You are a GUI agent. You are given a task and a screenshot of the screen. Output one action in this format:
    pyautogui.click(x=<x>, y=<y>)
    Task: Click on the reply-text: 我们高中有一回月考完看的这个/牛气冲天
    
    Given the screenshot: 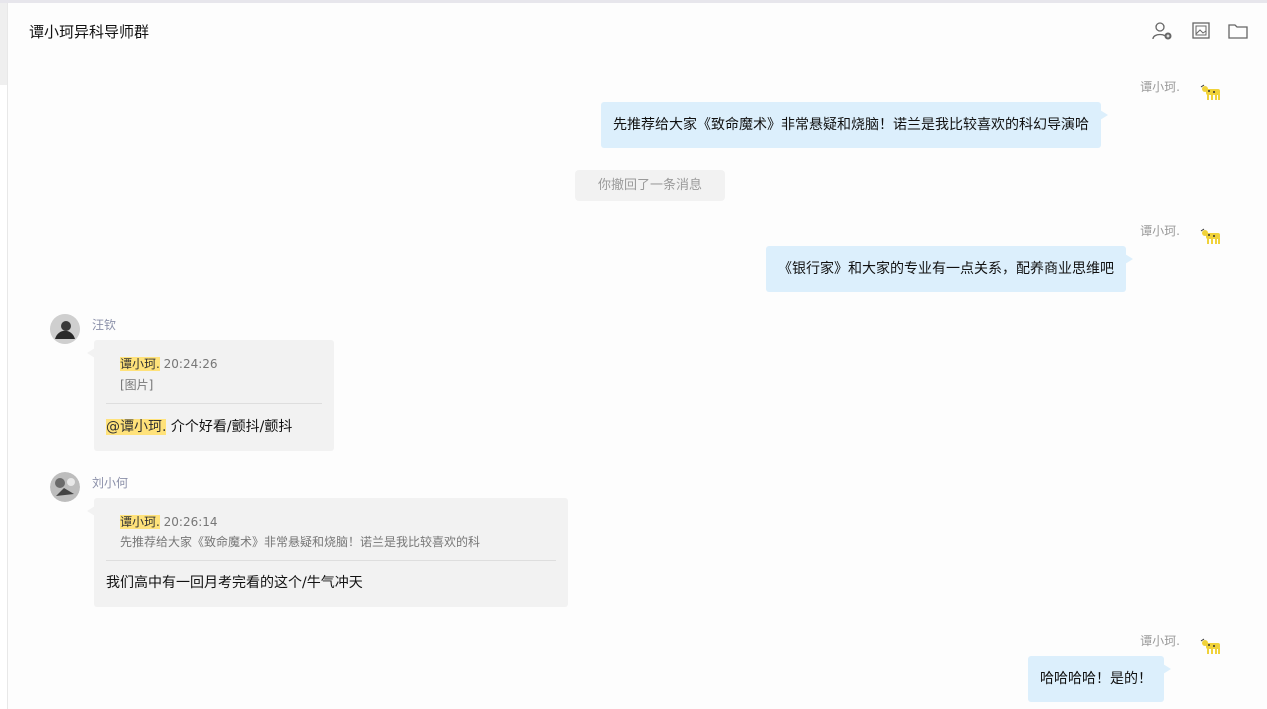 What is the action you would take?
    pyautogui.click(x=234, y=583)
    